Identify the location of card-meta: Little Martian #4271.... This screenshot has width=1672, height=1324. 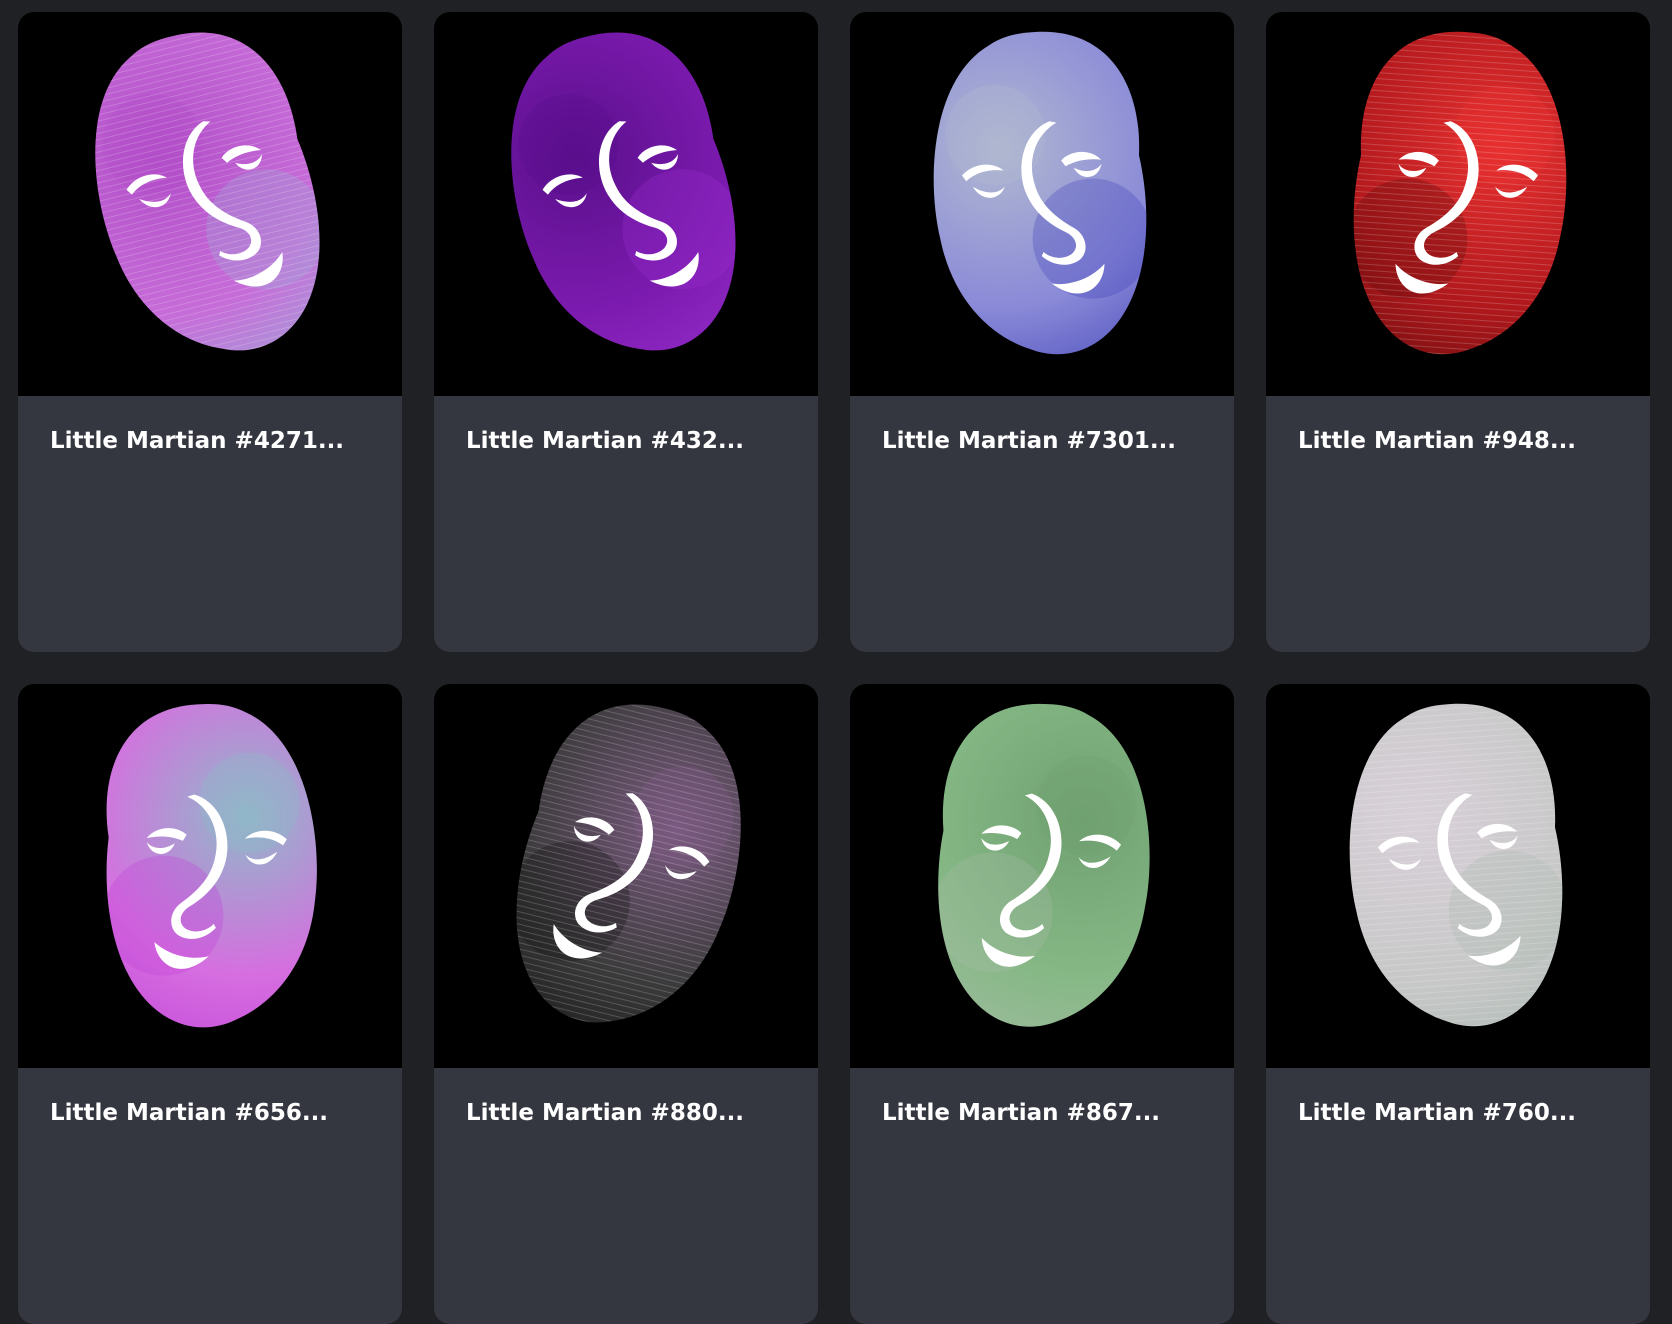
(210, 426).